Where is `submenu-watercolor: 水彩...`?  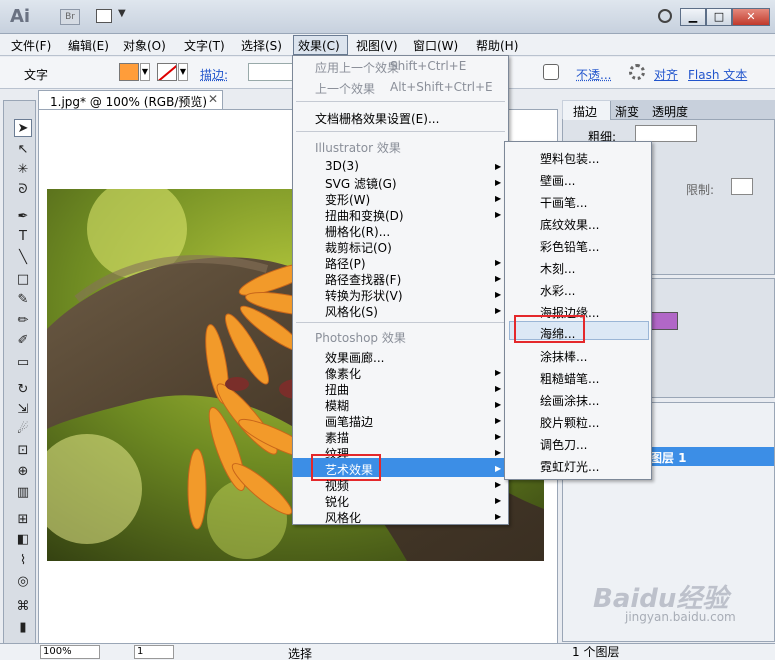 submenu-watercolor: 水彩... is located at coordinates (557, 290).